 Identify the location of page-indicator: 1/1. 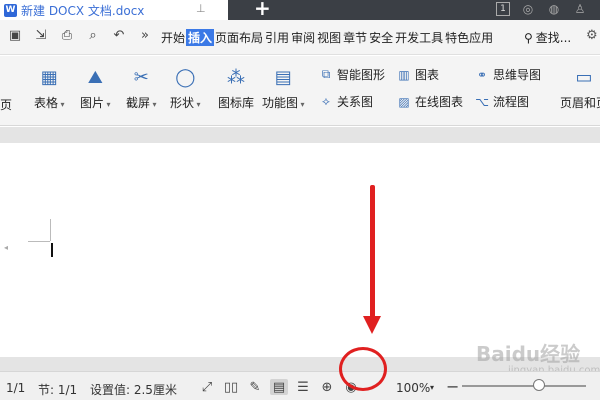
(15, 388).